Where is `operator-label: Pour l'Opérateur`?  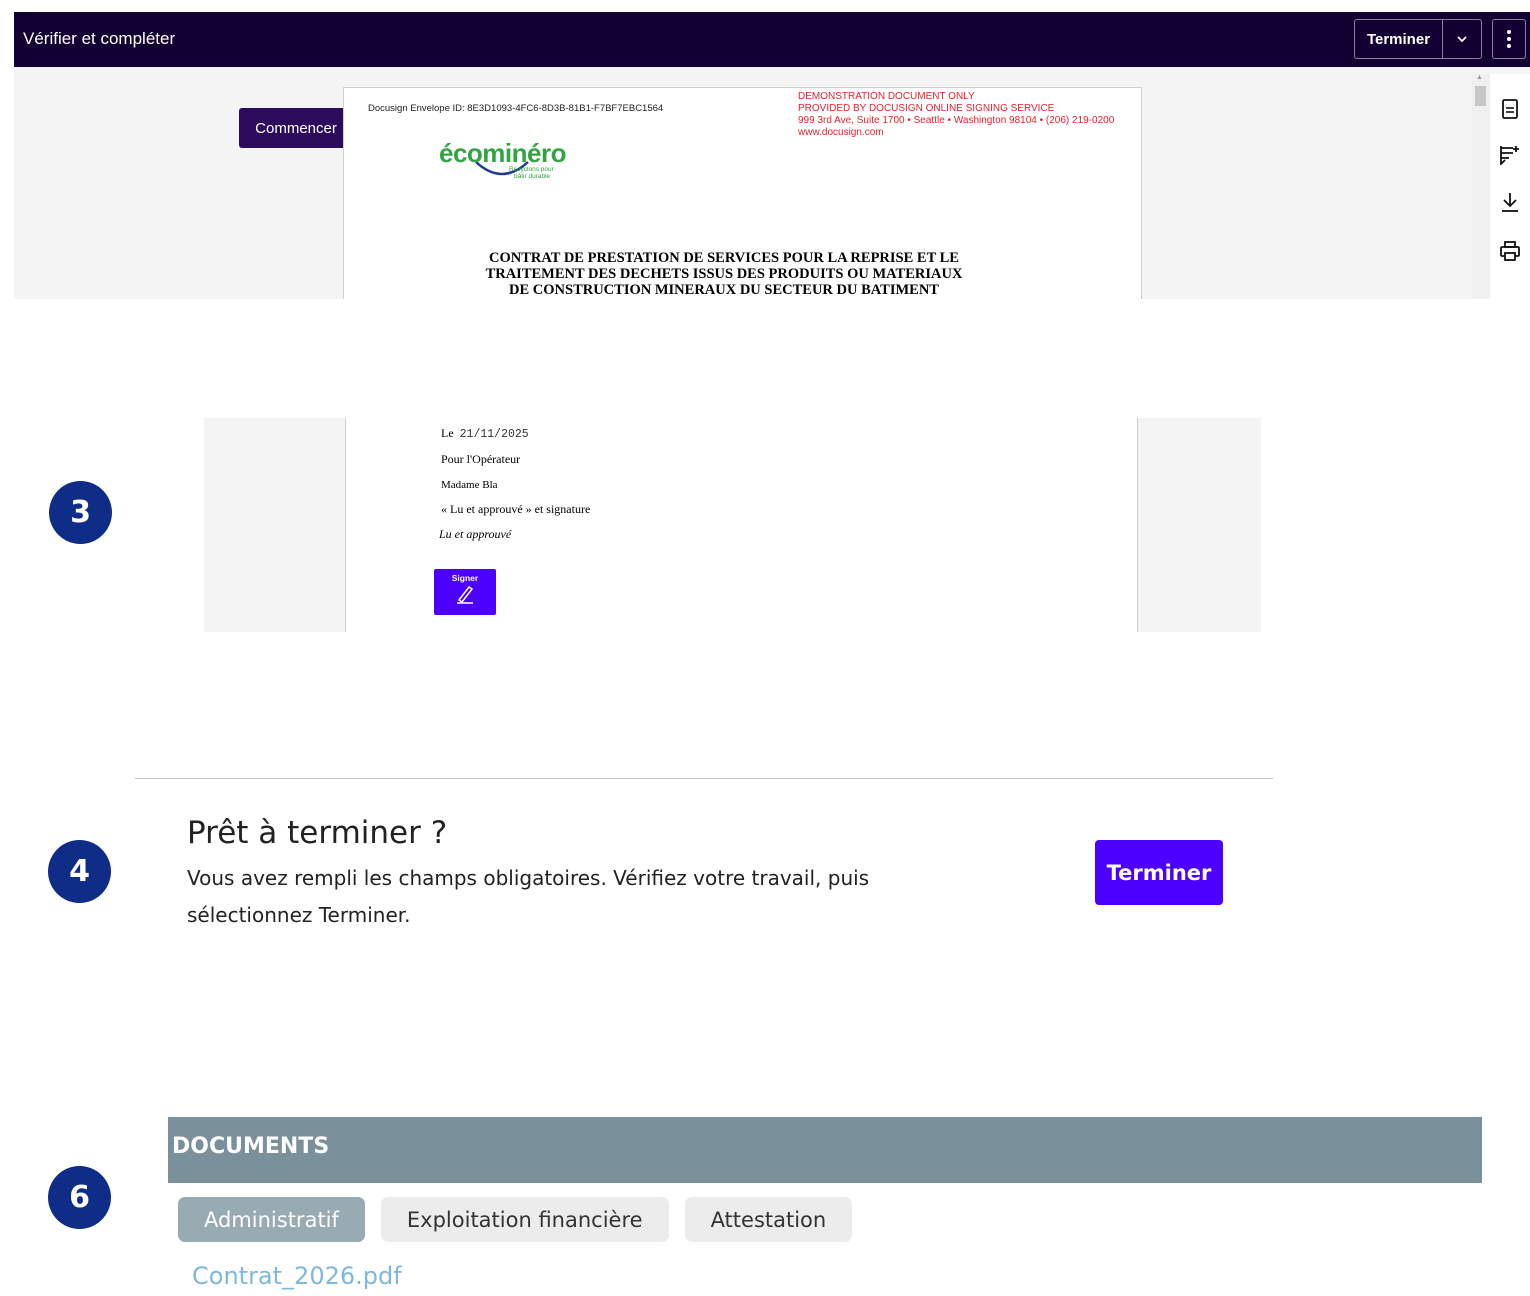
operator-label: Pour l'Opérateur is located at coordinates (481, 459).